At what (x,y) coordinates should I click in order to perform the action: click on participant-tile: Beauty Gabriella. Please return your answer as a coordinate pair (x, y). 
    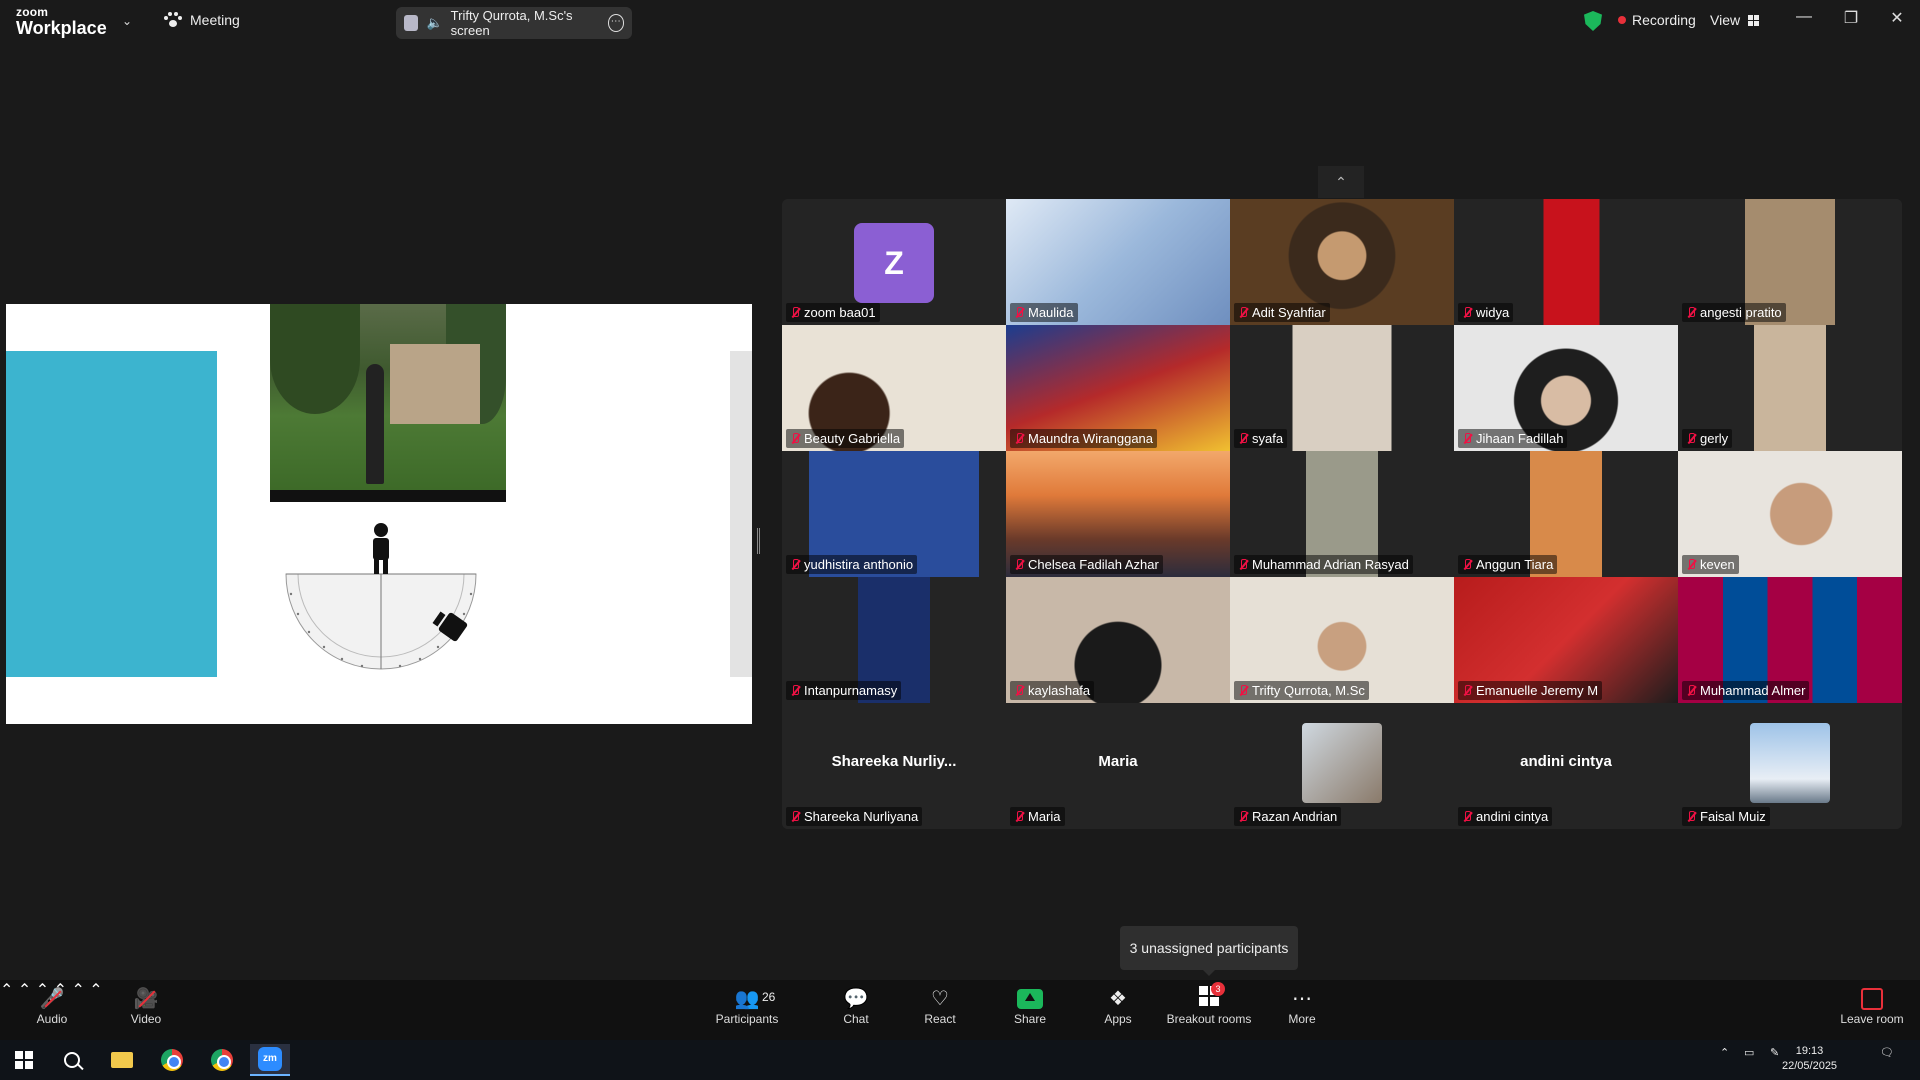
    Looking at the image, I should click on (894, 388).